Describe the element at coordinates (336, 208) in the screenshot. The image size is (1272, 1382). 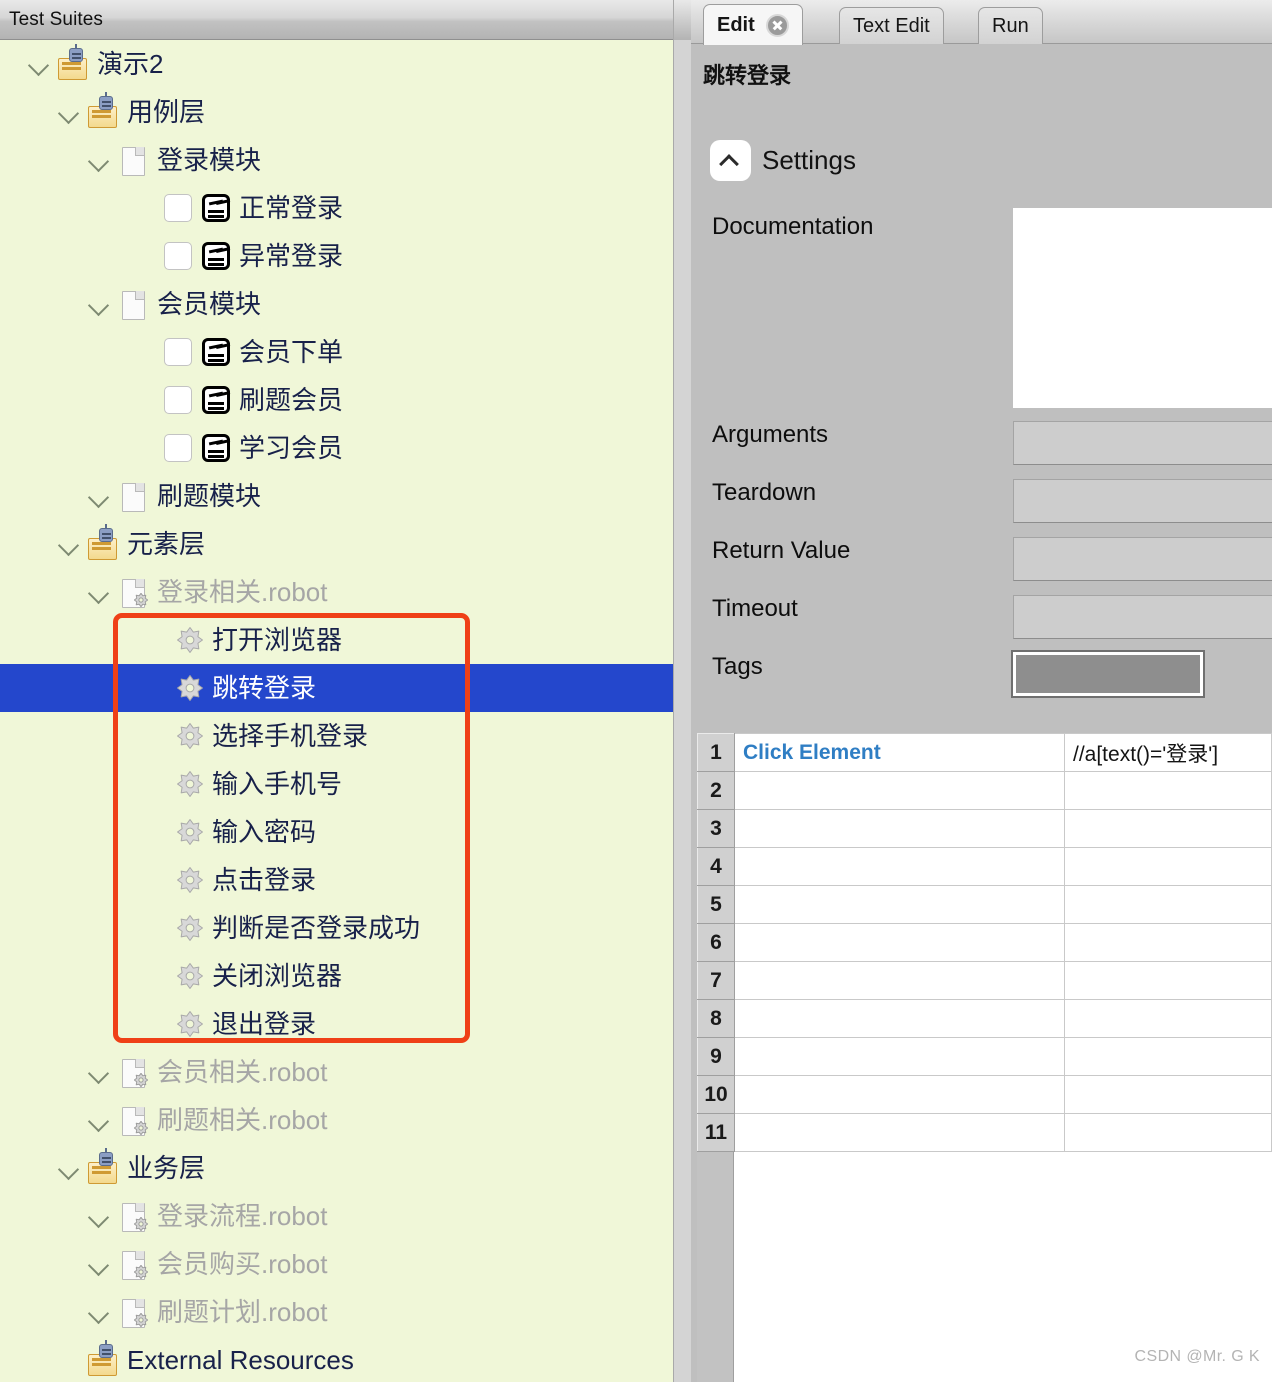
I see `tree-item: 正常登录` at that location.